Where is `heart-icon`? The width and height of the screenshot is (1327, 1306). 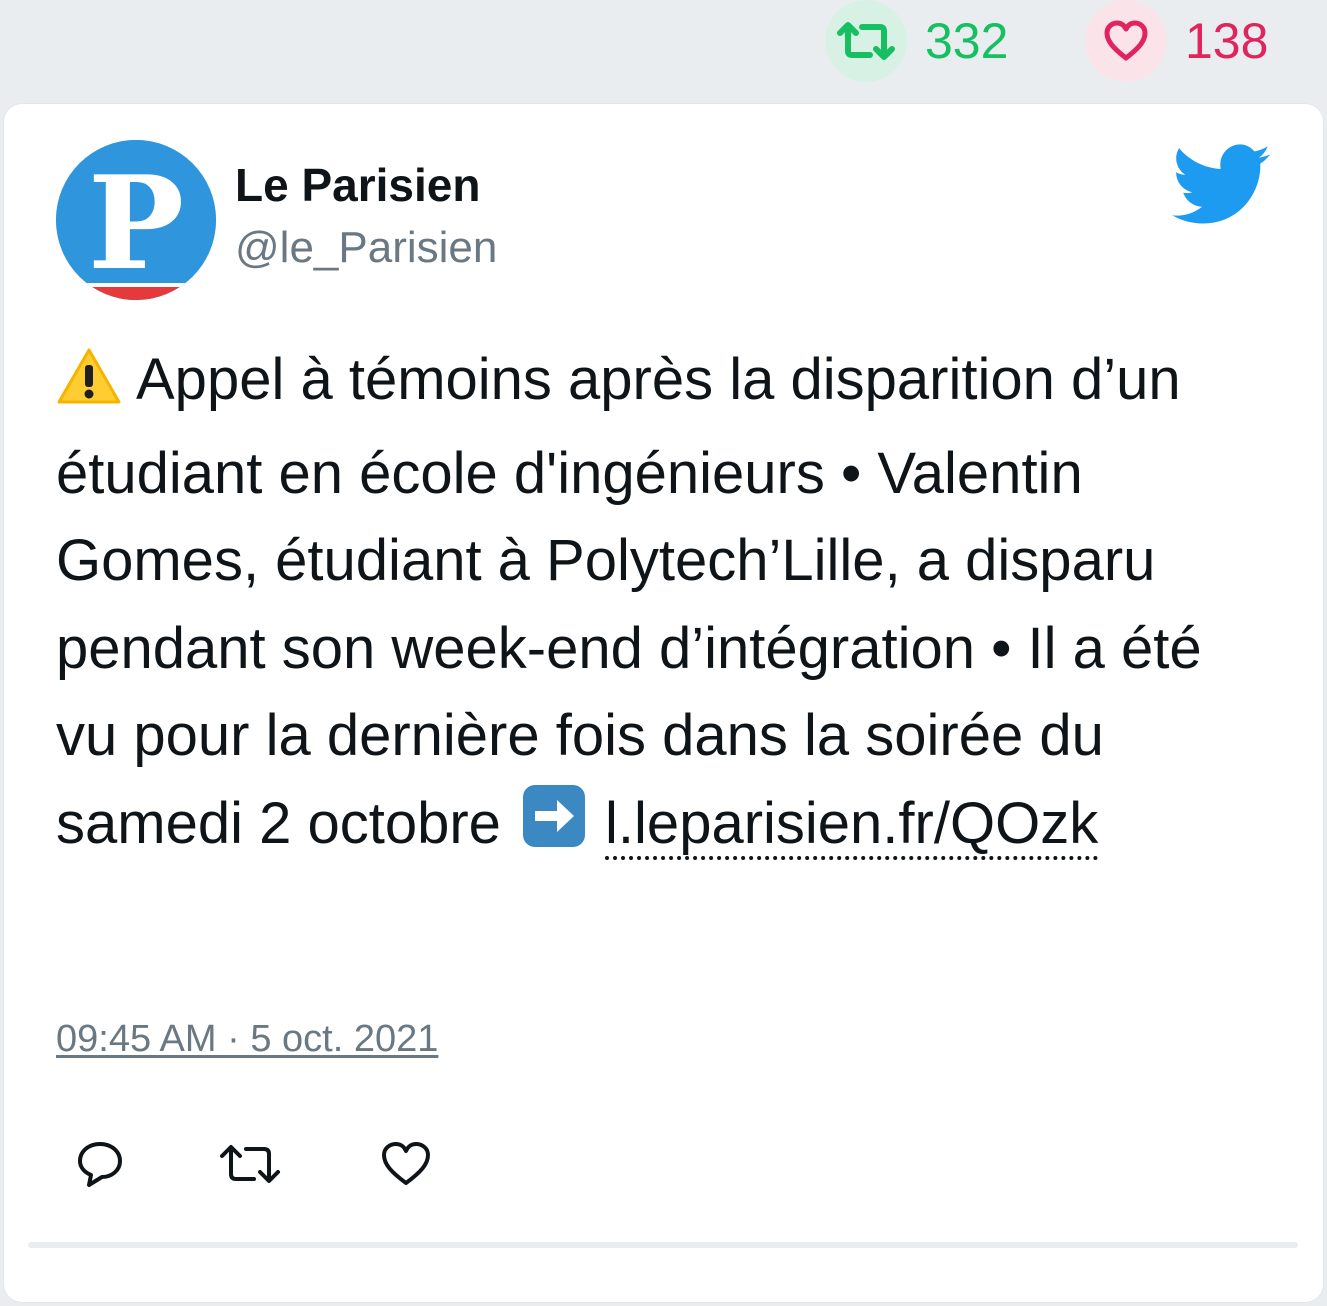 heart-icon is located at coordinates (1126, 41).